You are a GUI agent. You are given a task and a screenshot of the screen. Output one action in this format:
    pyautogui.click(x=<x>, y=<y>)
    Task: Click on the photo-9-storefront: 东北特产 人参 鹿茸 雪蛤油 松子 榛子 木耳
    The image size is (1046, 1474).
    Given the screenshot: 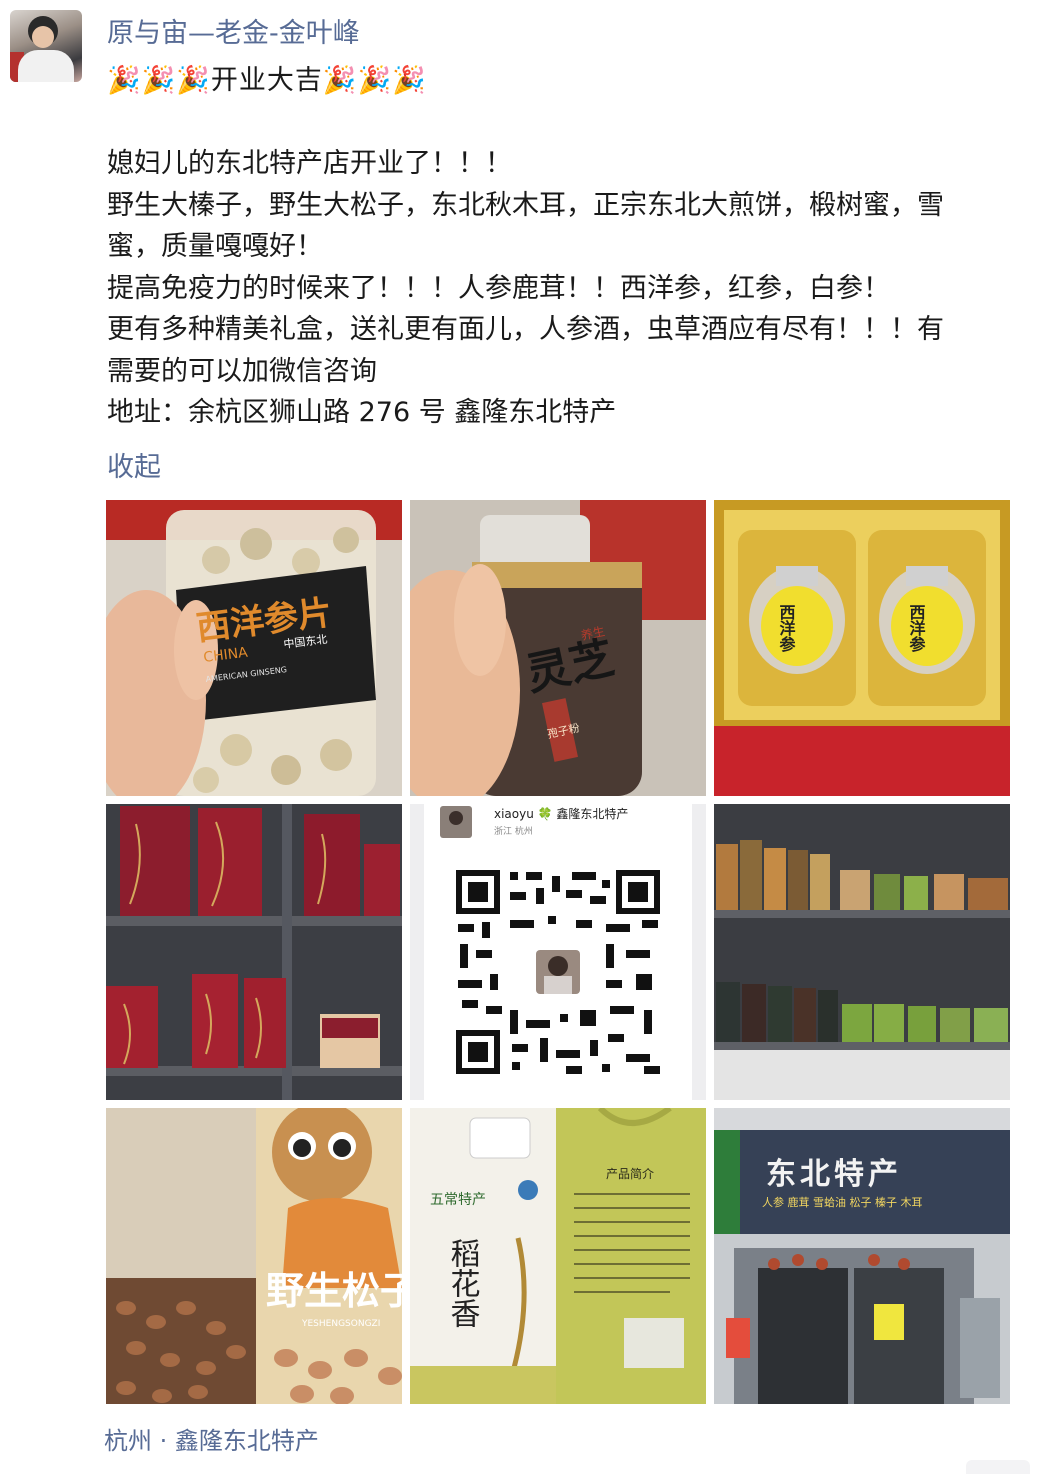 What is the action you would take?
    pyautogui.click(x=862, y=1256)
    